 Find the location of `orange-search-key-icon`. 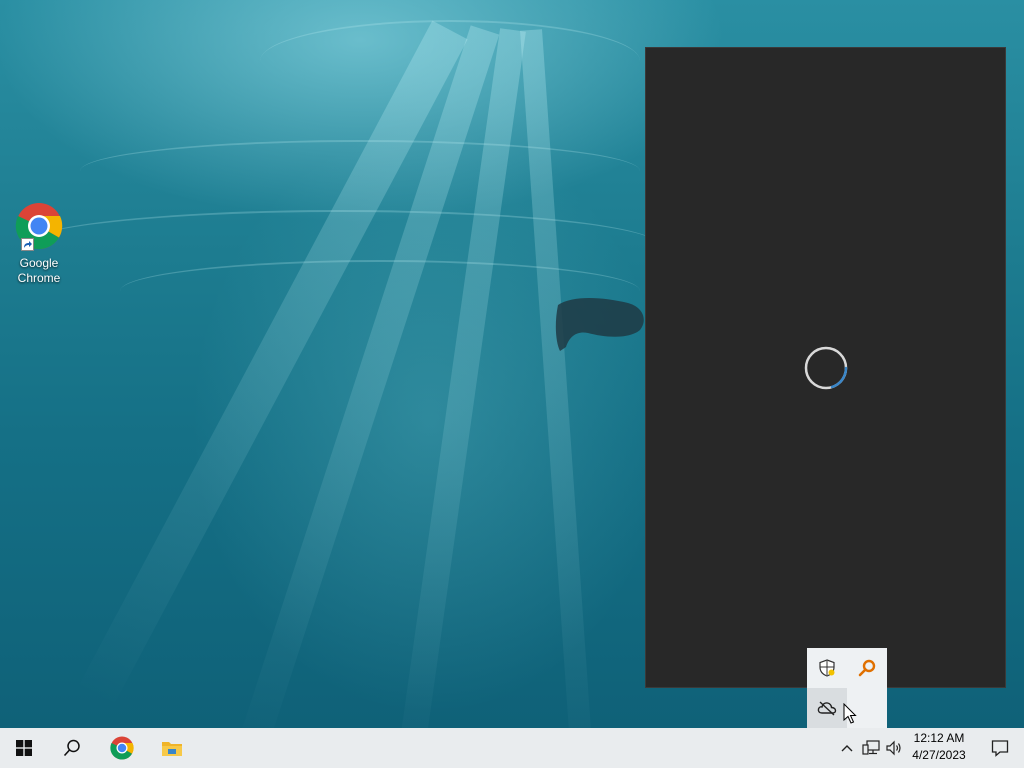

orange-search-key-icon is located at coordinates (867, 668).